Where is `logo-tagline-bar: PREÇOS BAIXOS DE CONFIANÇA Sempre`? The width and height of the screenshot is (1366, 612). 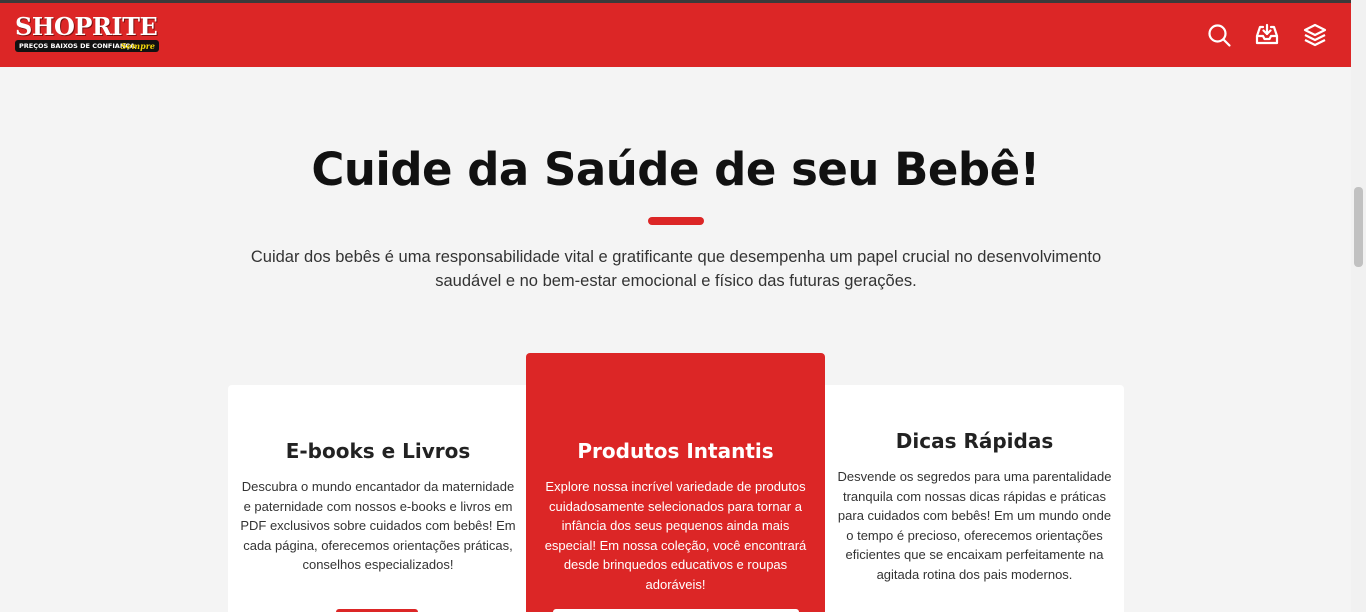 logo-tagline-bar: PREÇOS BAIXOS DE CONFIANÇA Sempre is located at coordinates (87, 46).